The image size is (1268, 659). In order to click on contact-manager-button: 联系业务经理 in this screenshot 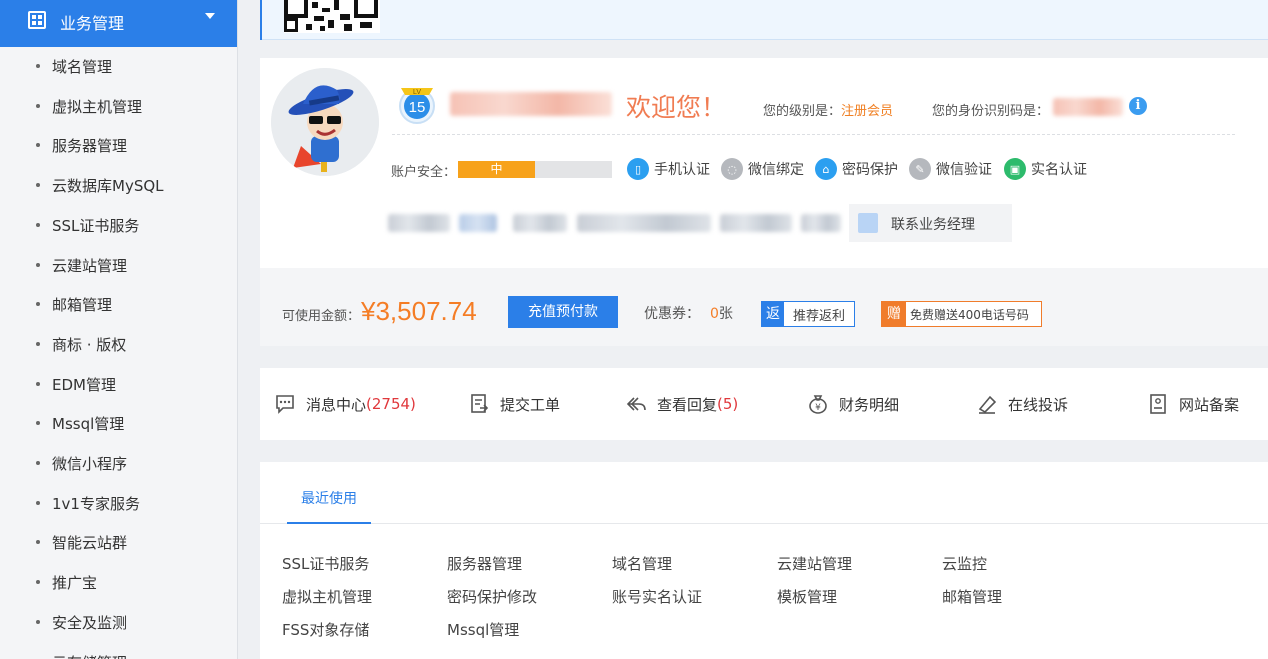, I will do `click(930, 223)`.